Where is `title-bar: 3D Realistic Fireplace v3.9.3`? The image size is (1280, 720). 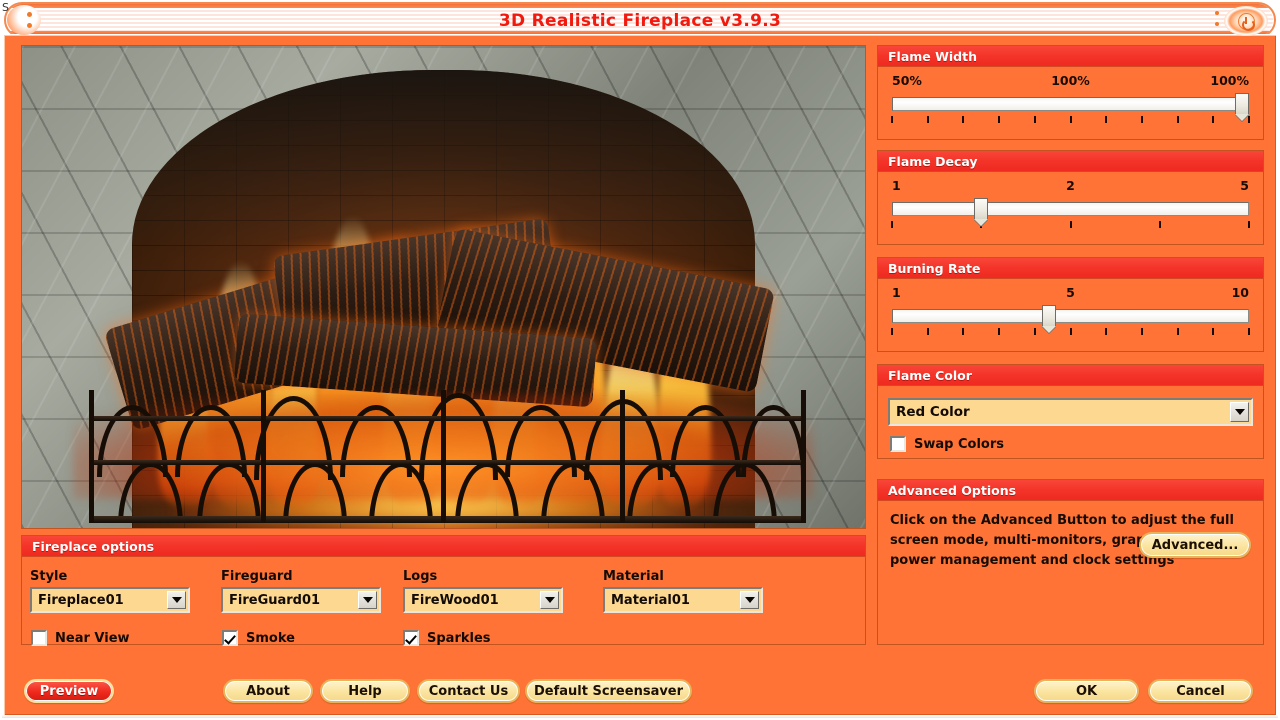 title-bar: 3D Realistic Fireplace v3.9.3 is located at coordinates (640, 20).